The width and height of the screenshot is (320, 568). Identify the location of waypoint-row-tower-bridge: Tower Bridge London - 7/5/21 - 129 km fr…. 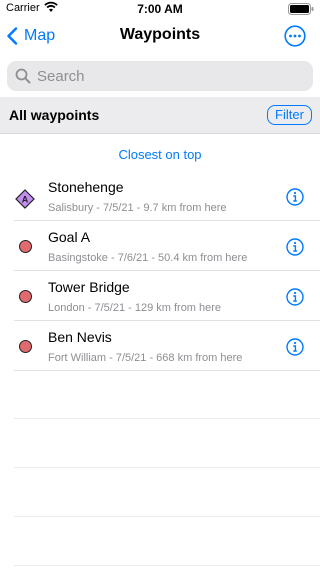
(160, 296).